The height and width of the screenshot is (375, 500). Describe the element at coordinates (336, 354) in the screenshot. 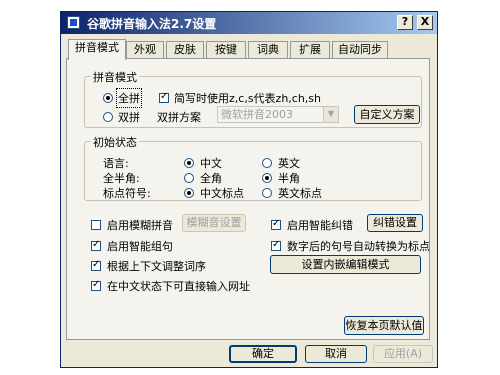

I see `cancel-button: 取消` at that location.